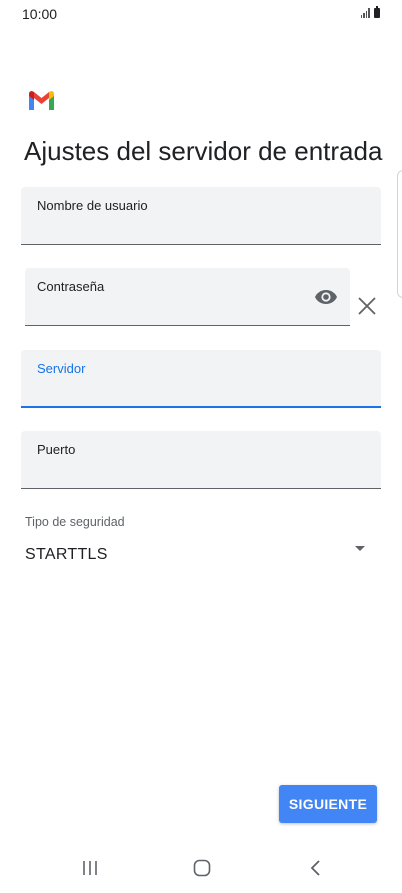 The height and width of the screenshot is (893, 402). Describe the element at coordinates (328, 804) in the screenshot. I see `next-button: SIGUIENTE` at that location.